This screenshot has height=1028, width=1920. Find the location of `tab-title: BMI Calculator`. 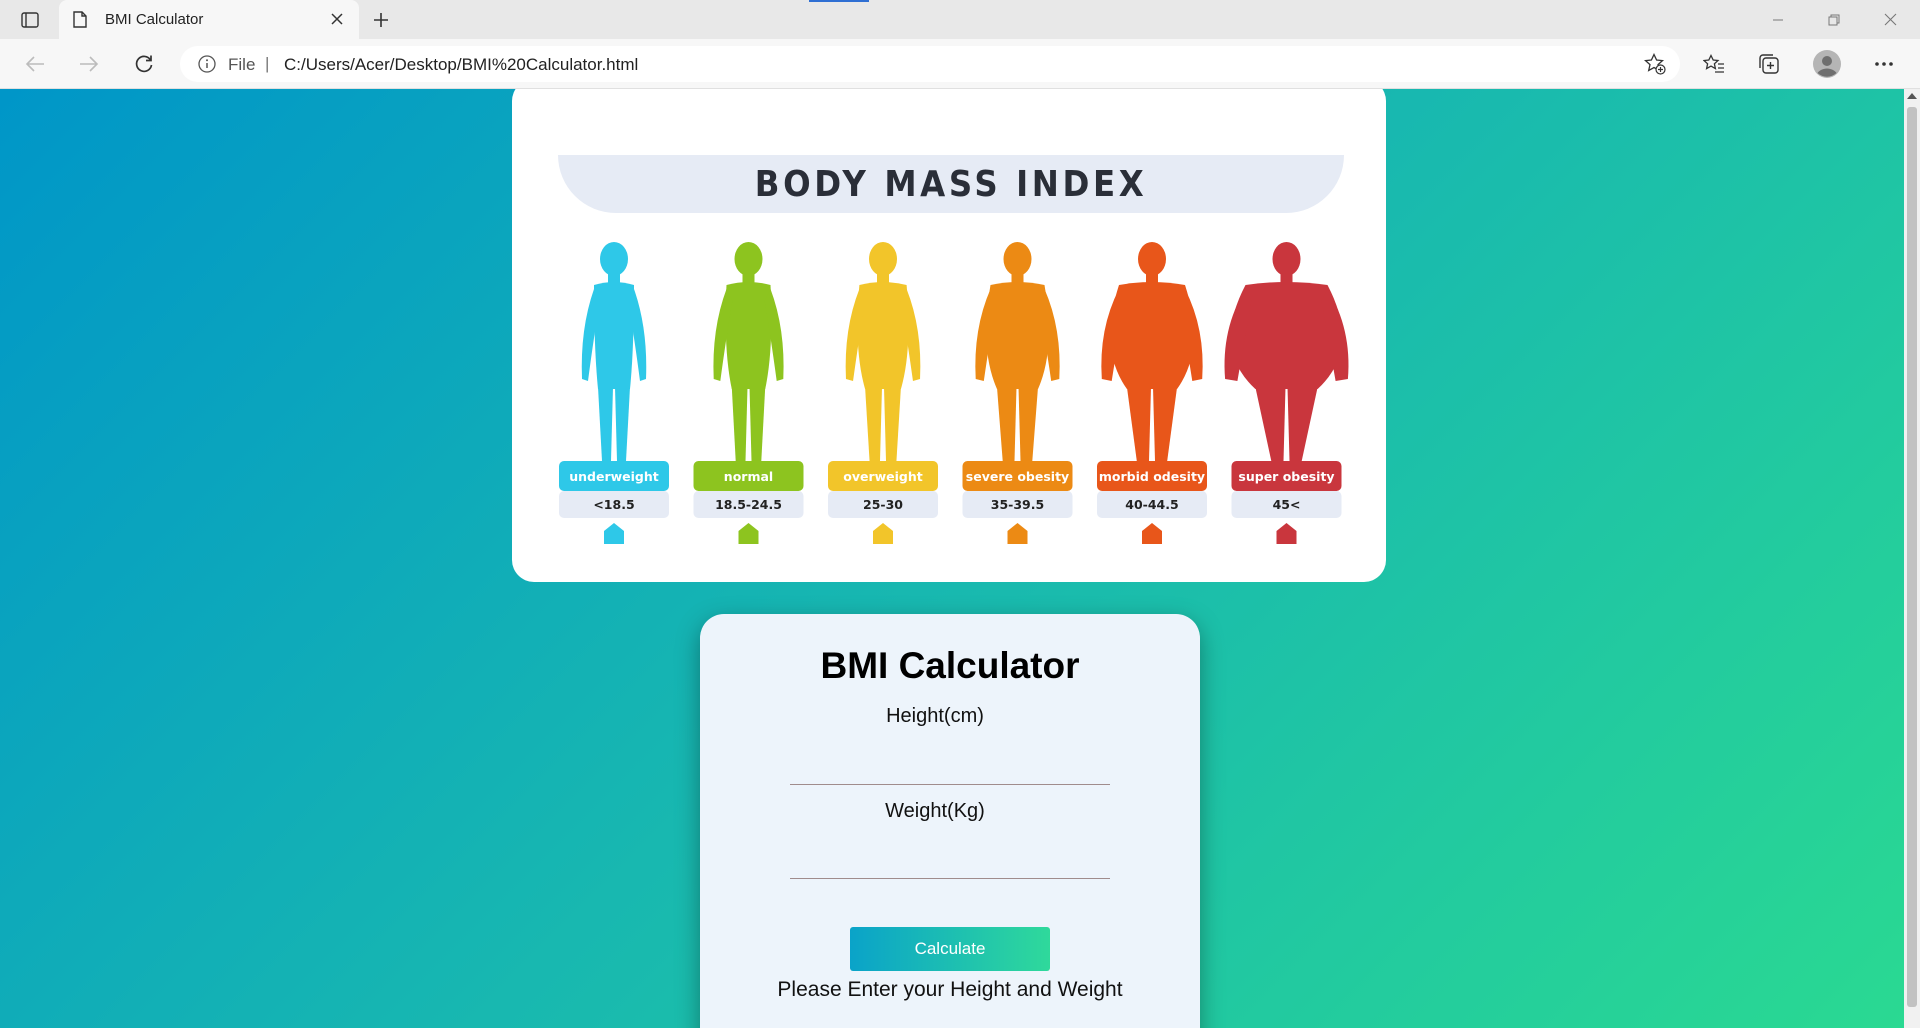

tab-title: BMI Calculator is located at coordinates (154, 19).